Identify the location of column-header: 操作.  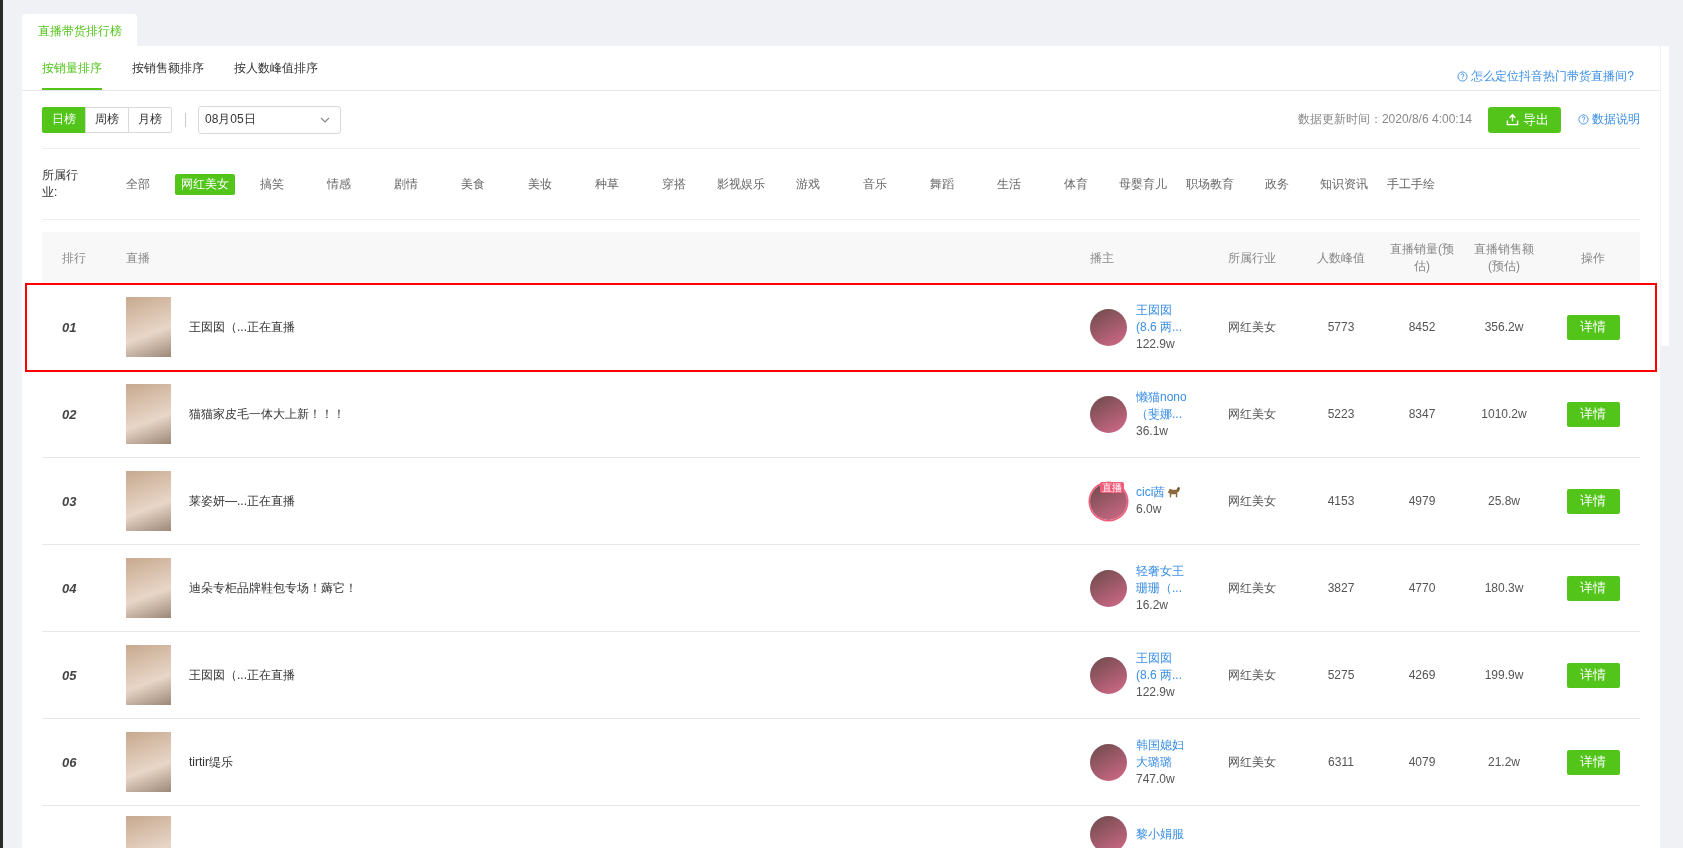
(1593, 258).